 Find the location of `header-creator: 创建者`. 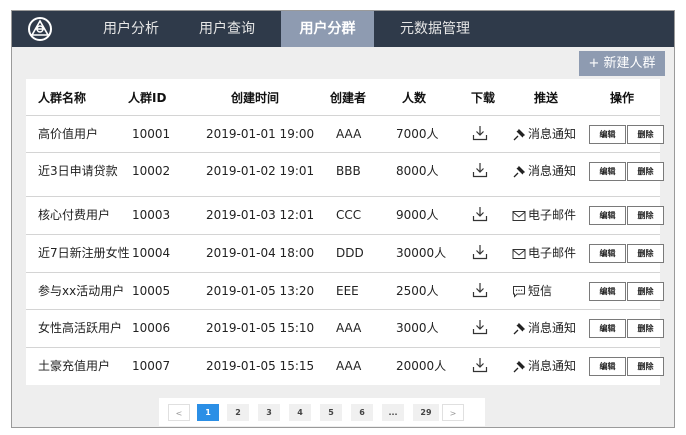

header-creator: 创建者 is located at coordinates (348, 98).